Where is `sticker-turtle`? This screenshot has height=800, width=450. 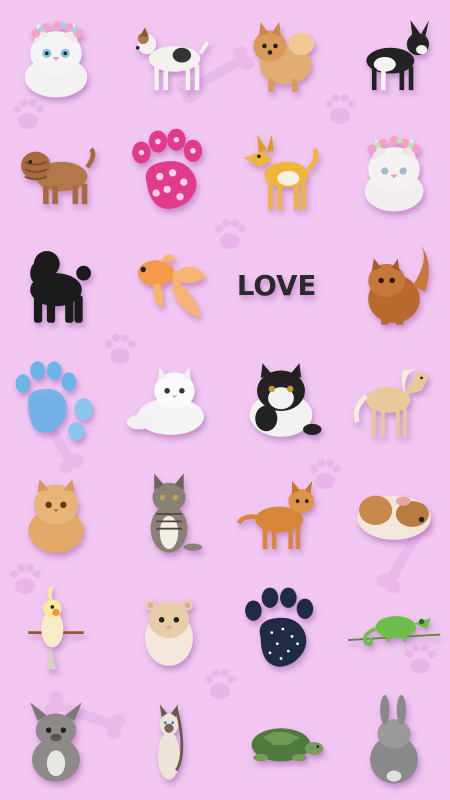 sticker-turtle is located at coordinates (281, 743).